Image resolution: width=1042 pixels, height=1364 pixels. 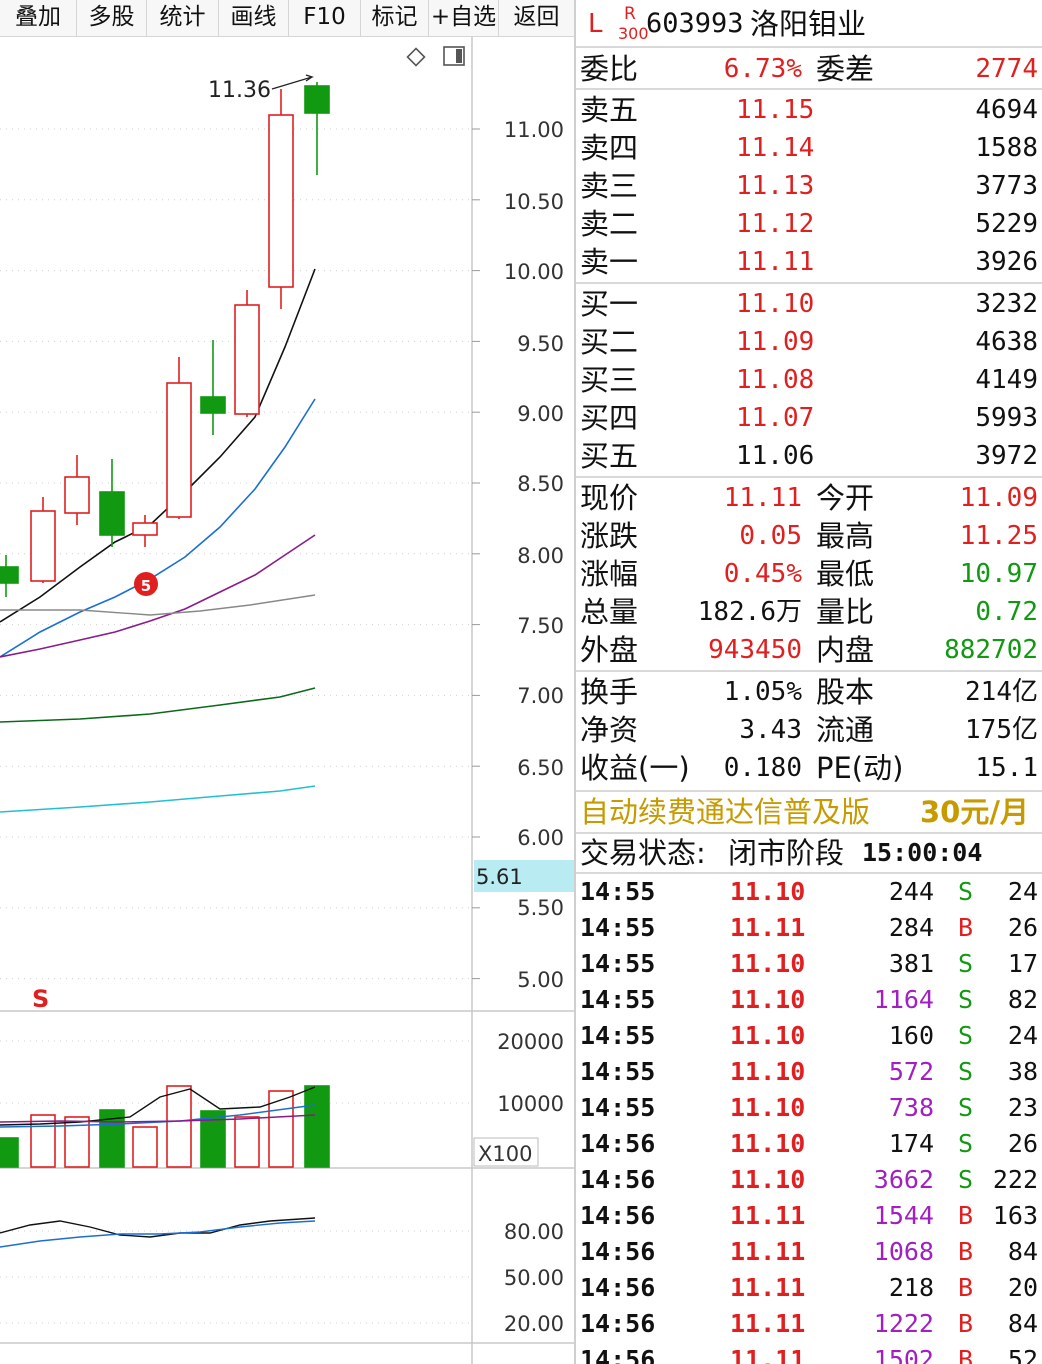 What do you see at coordinates (145, 1147) in the screenshot?
I see `volume-bar-up` at bounding box center [145, 1147].